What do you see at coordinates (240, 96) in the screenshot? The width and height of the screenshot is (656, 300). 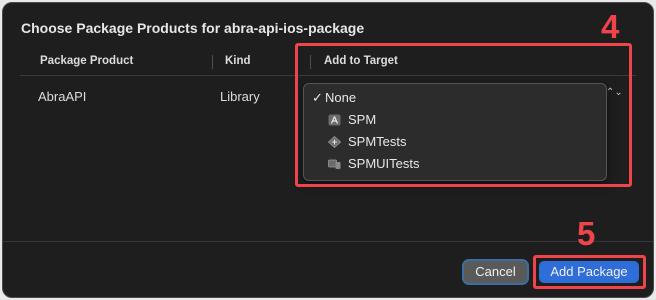 I see `product-kind: Library` at bounding box center [240, 96].